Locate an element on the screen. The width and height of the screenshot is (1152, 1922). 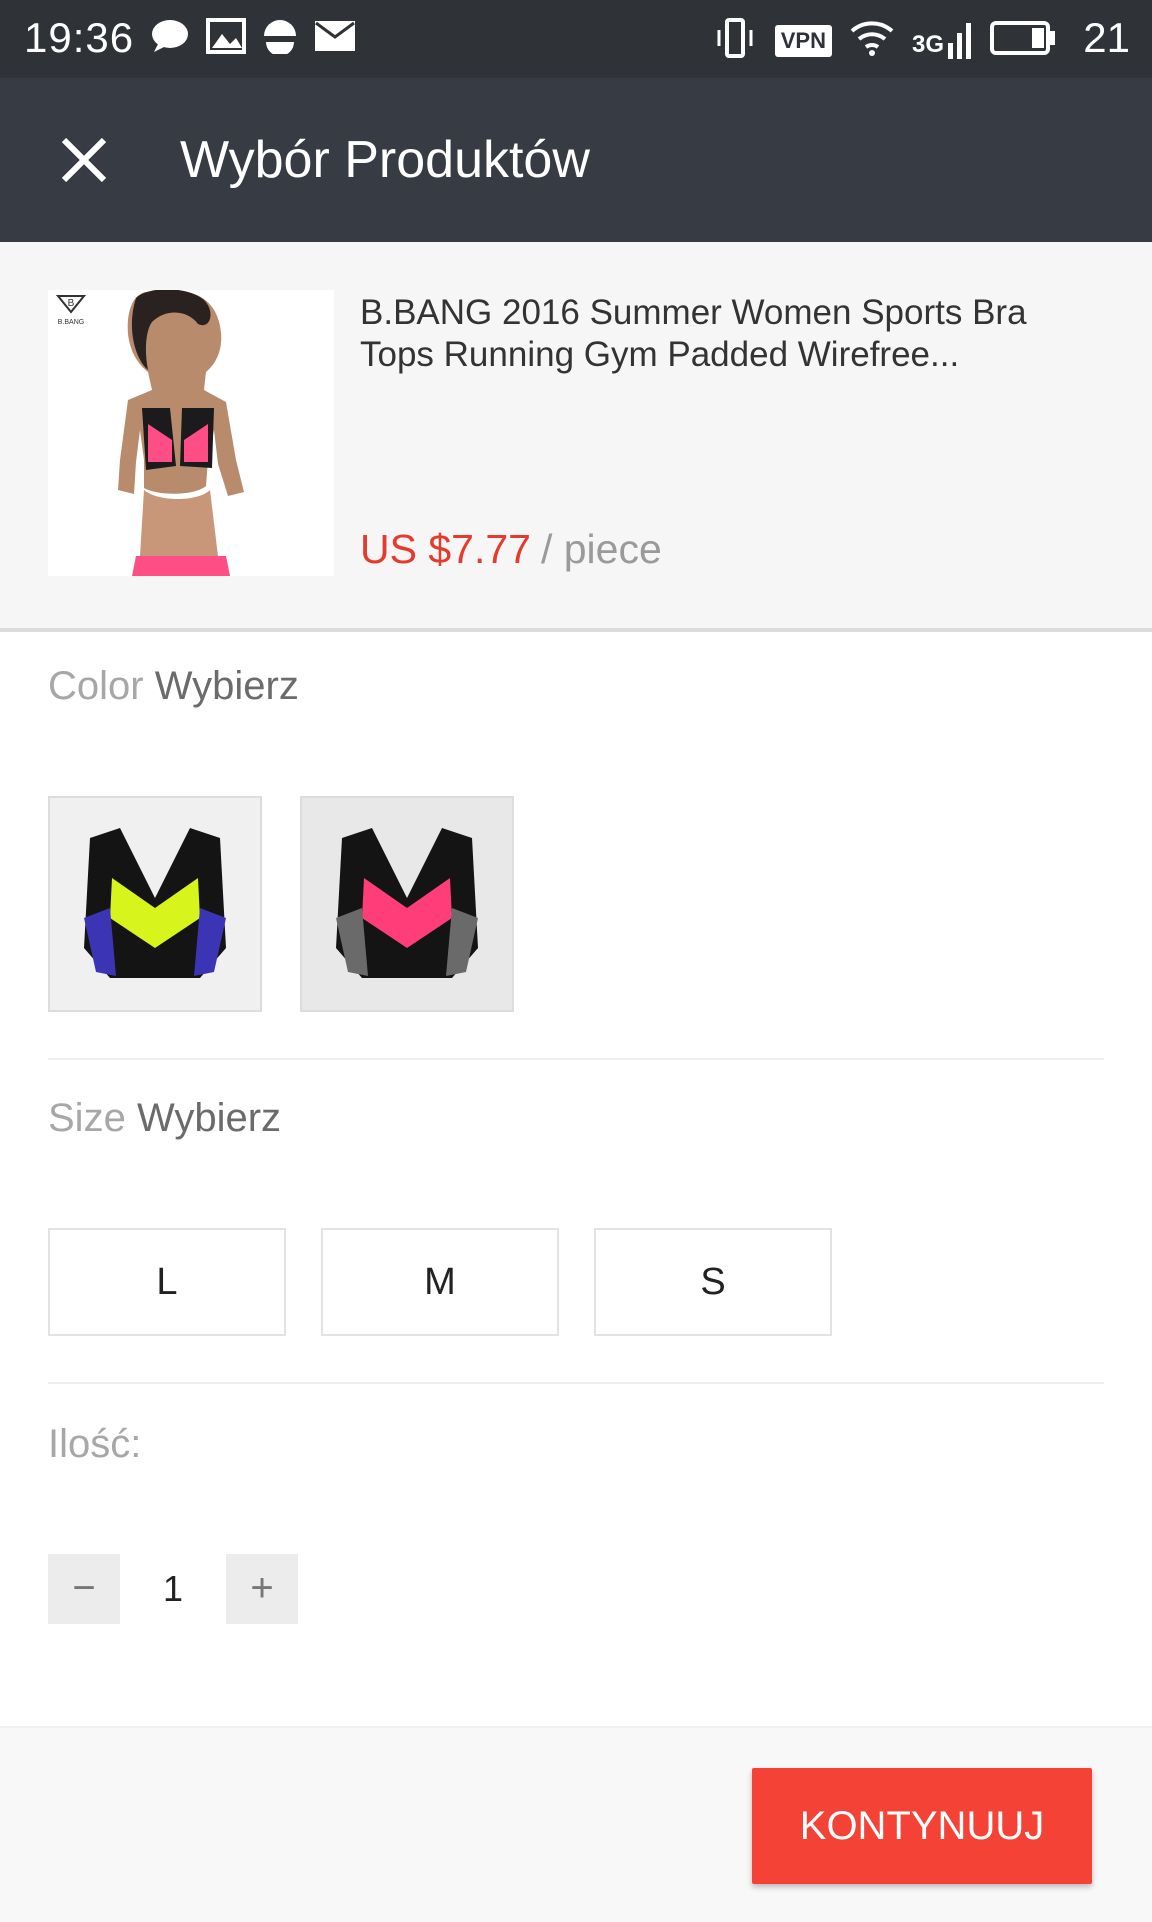
quantity-value: 1 is located at coordinates (173, 1589).